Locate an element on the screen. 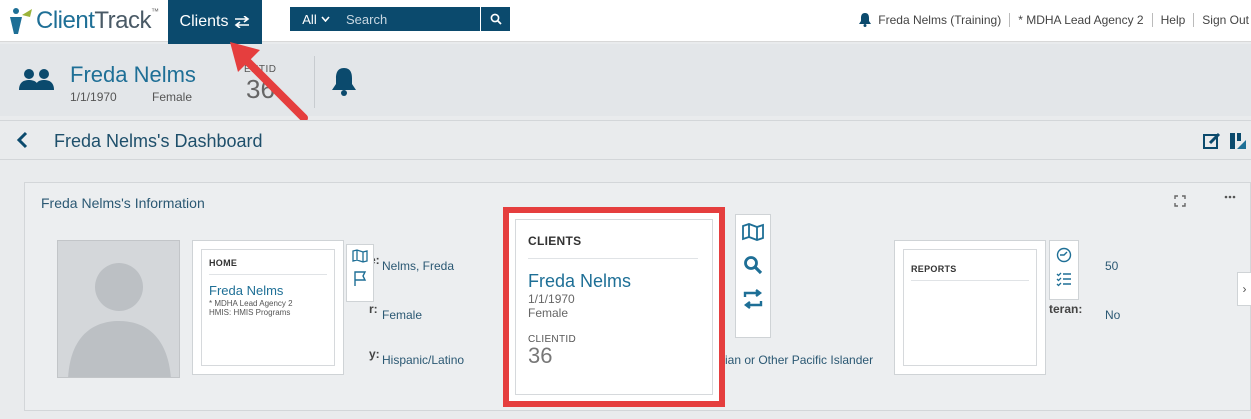 The height and width of the screenshot is (419, 1251). panel-scroll-tab: › is located at coordinates (1244, 289).